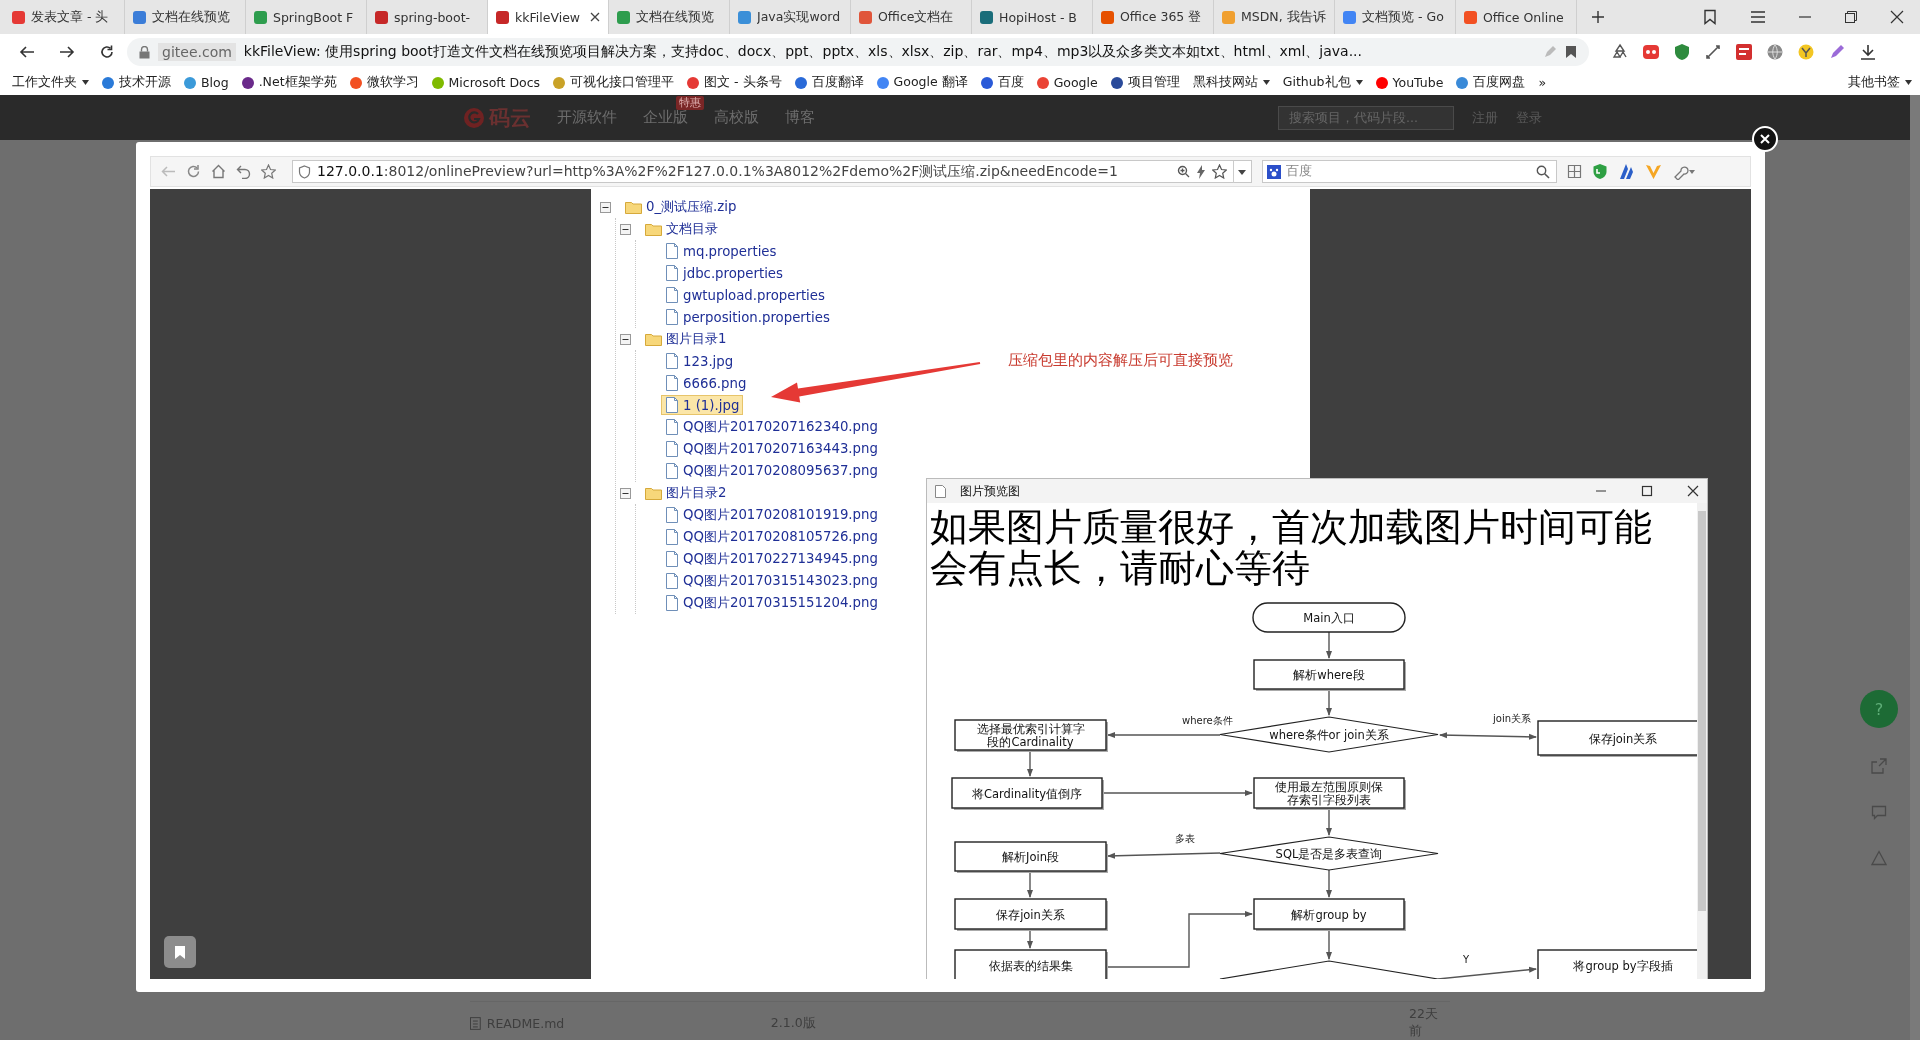  I want to click on bookmark-item: 微软学习, so click(384, 82).